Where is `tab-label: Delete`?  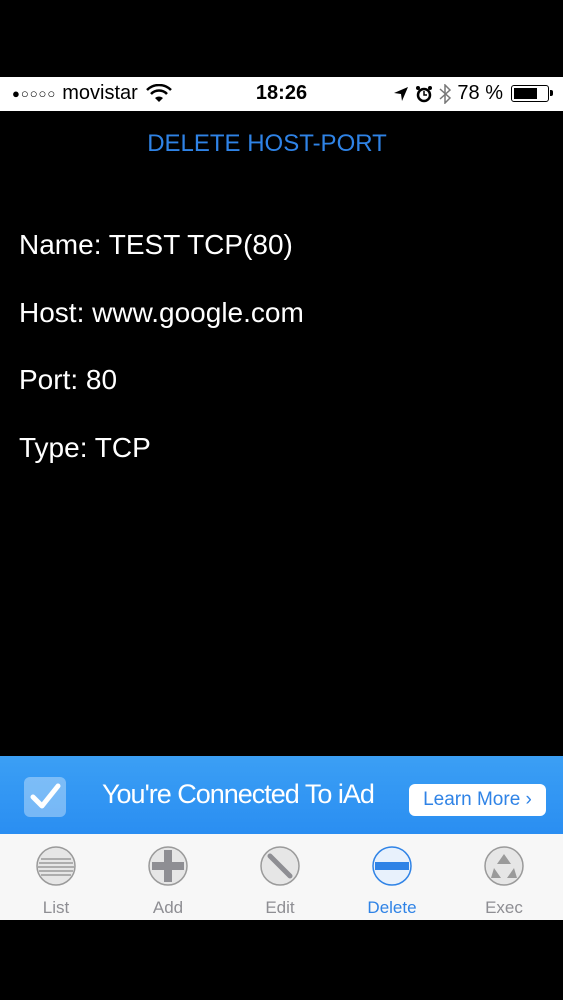
tab-label: Delete is located at coordinates (392, 907).